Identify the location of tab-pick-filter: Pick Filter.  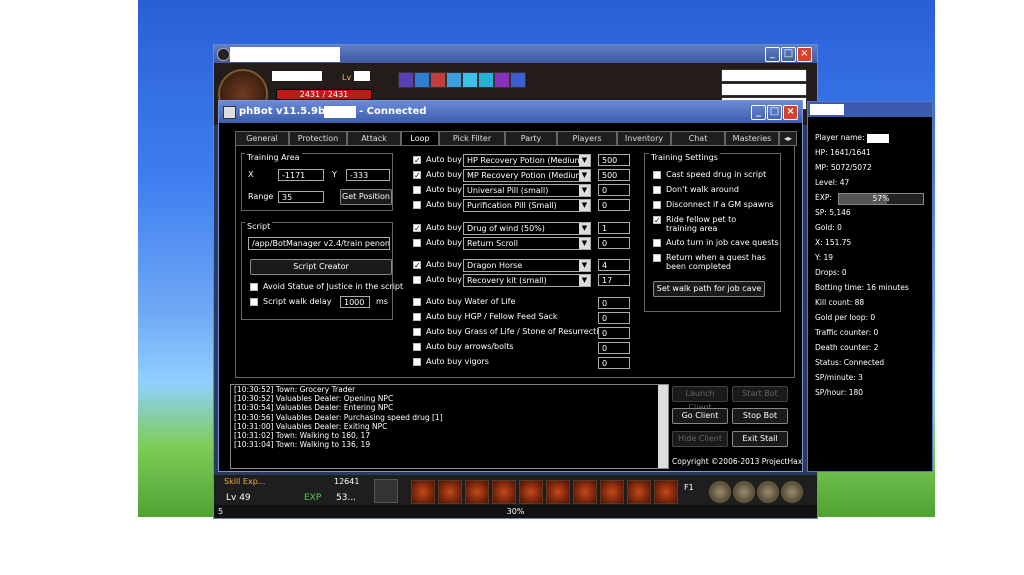
(472, 138).